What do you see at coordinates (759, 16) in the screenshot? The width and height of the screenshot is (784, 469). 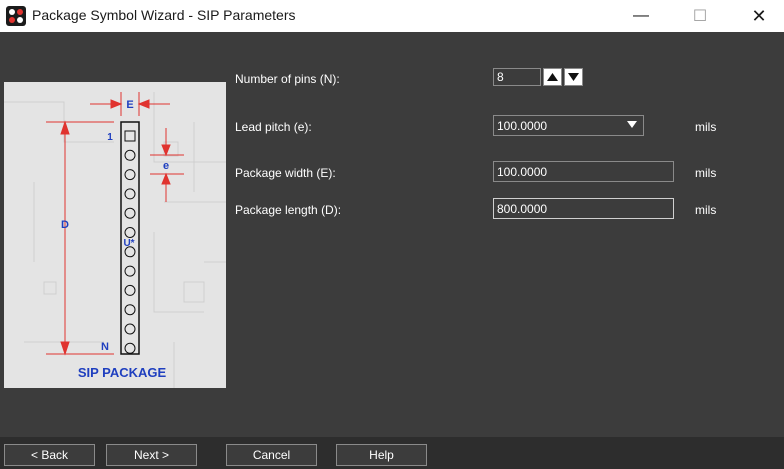 I see `close-button: ✕` at bounding box center [759, 16].